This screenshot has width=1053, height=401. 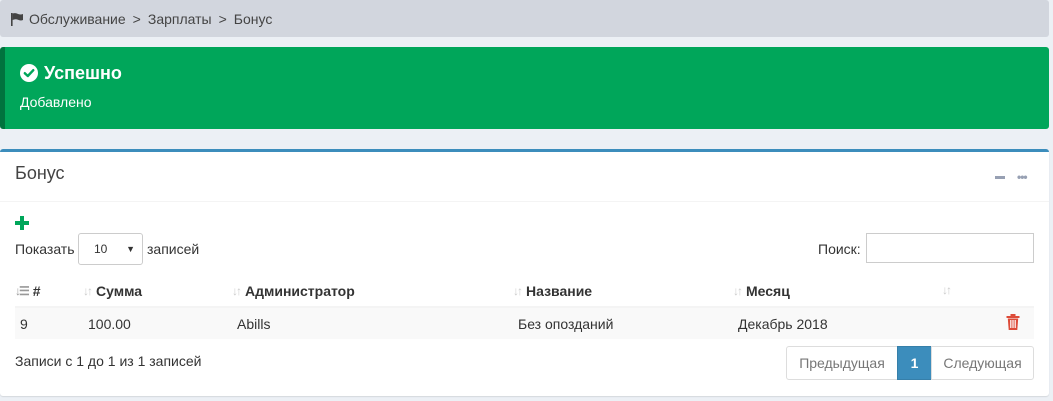 What do you see at coordinates (768, 291) in the screenshot?
I see `column-label: Месяц` at bounding box center [768, 291].